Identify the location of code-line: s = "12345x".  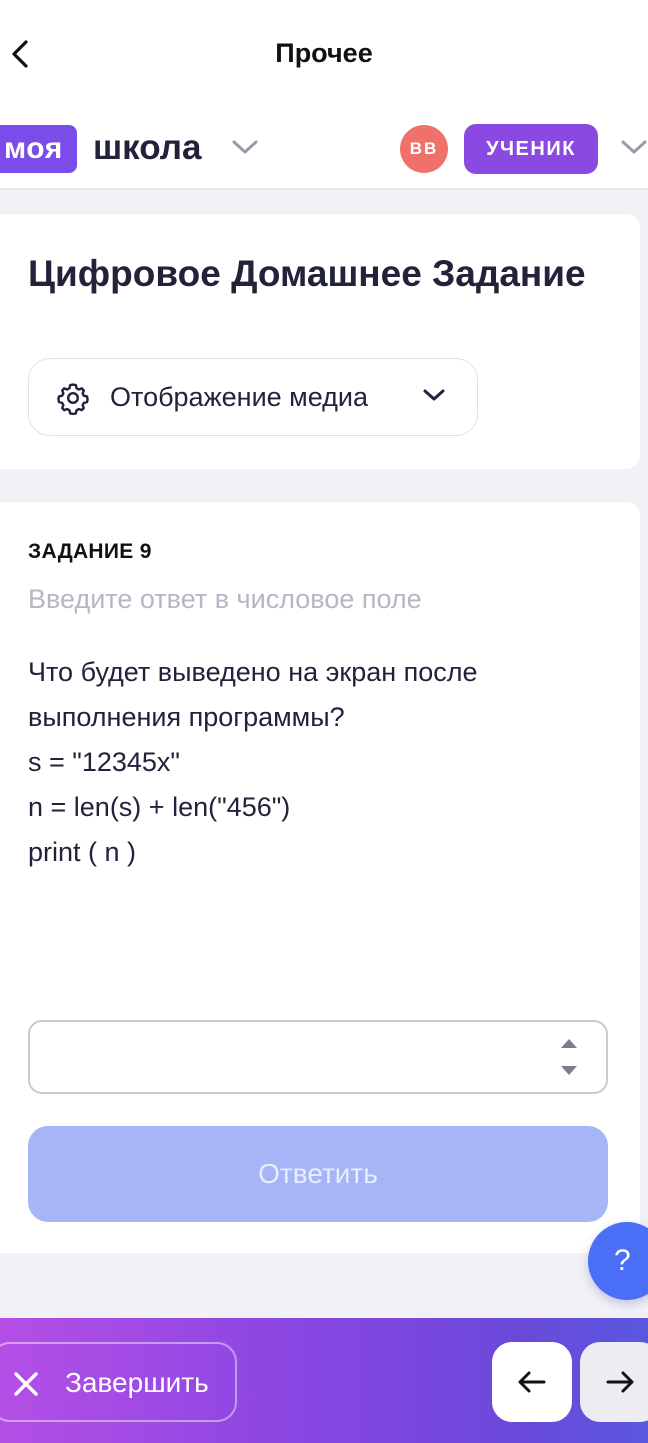
(104, 762).